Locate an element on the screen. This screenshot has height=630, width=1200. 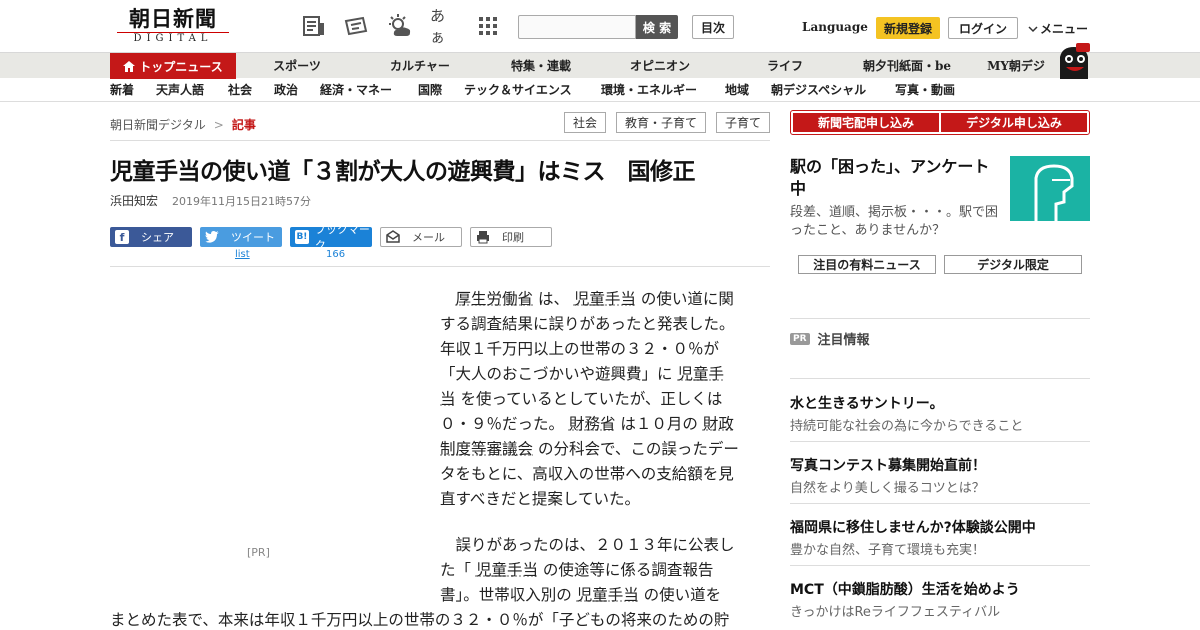
ad-title: 写真コンテスト募集開始直前！ is located at coordinates (888, 465).